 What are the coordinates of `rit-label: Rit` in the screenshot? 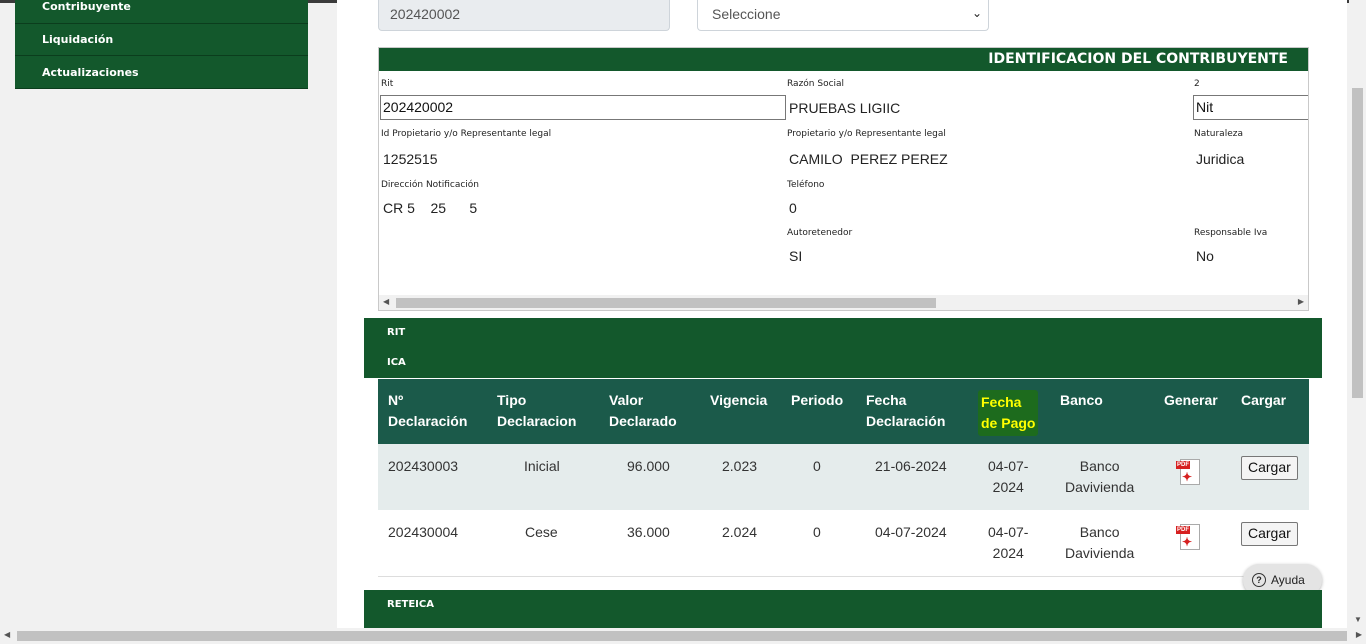 It's located at (387, 84).